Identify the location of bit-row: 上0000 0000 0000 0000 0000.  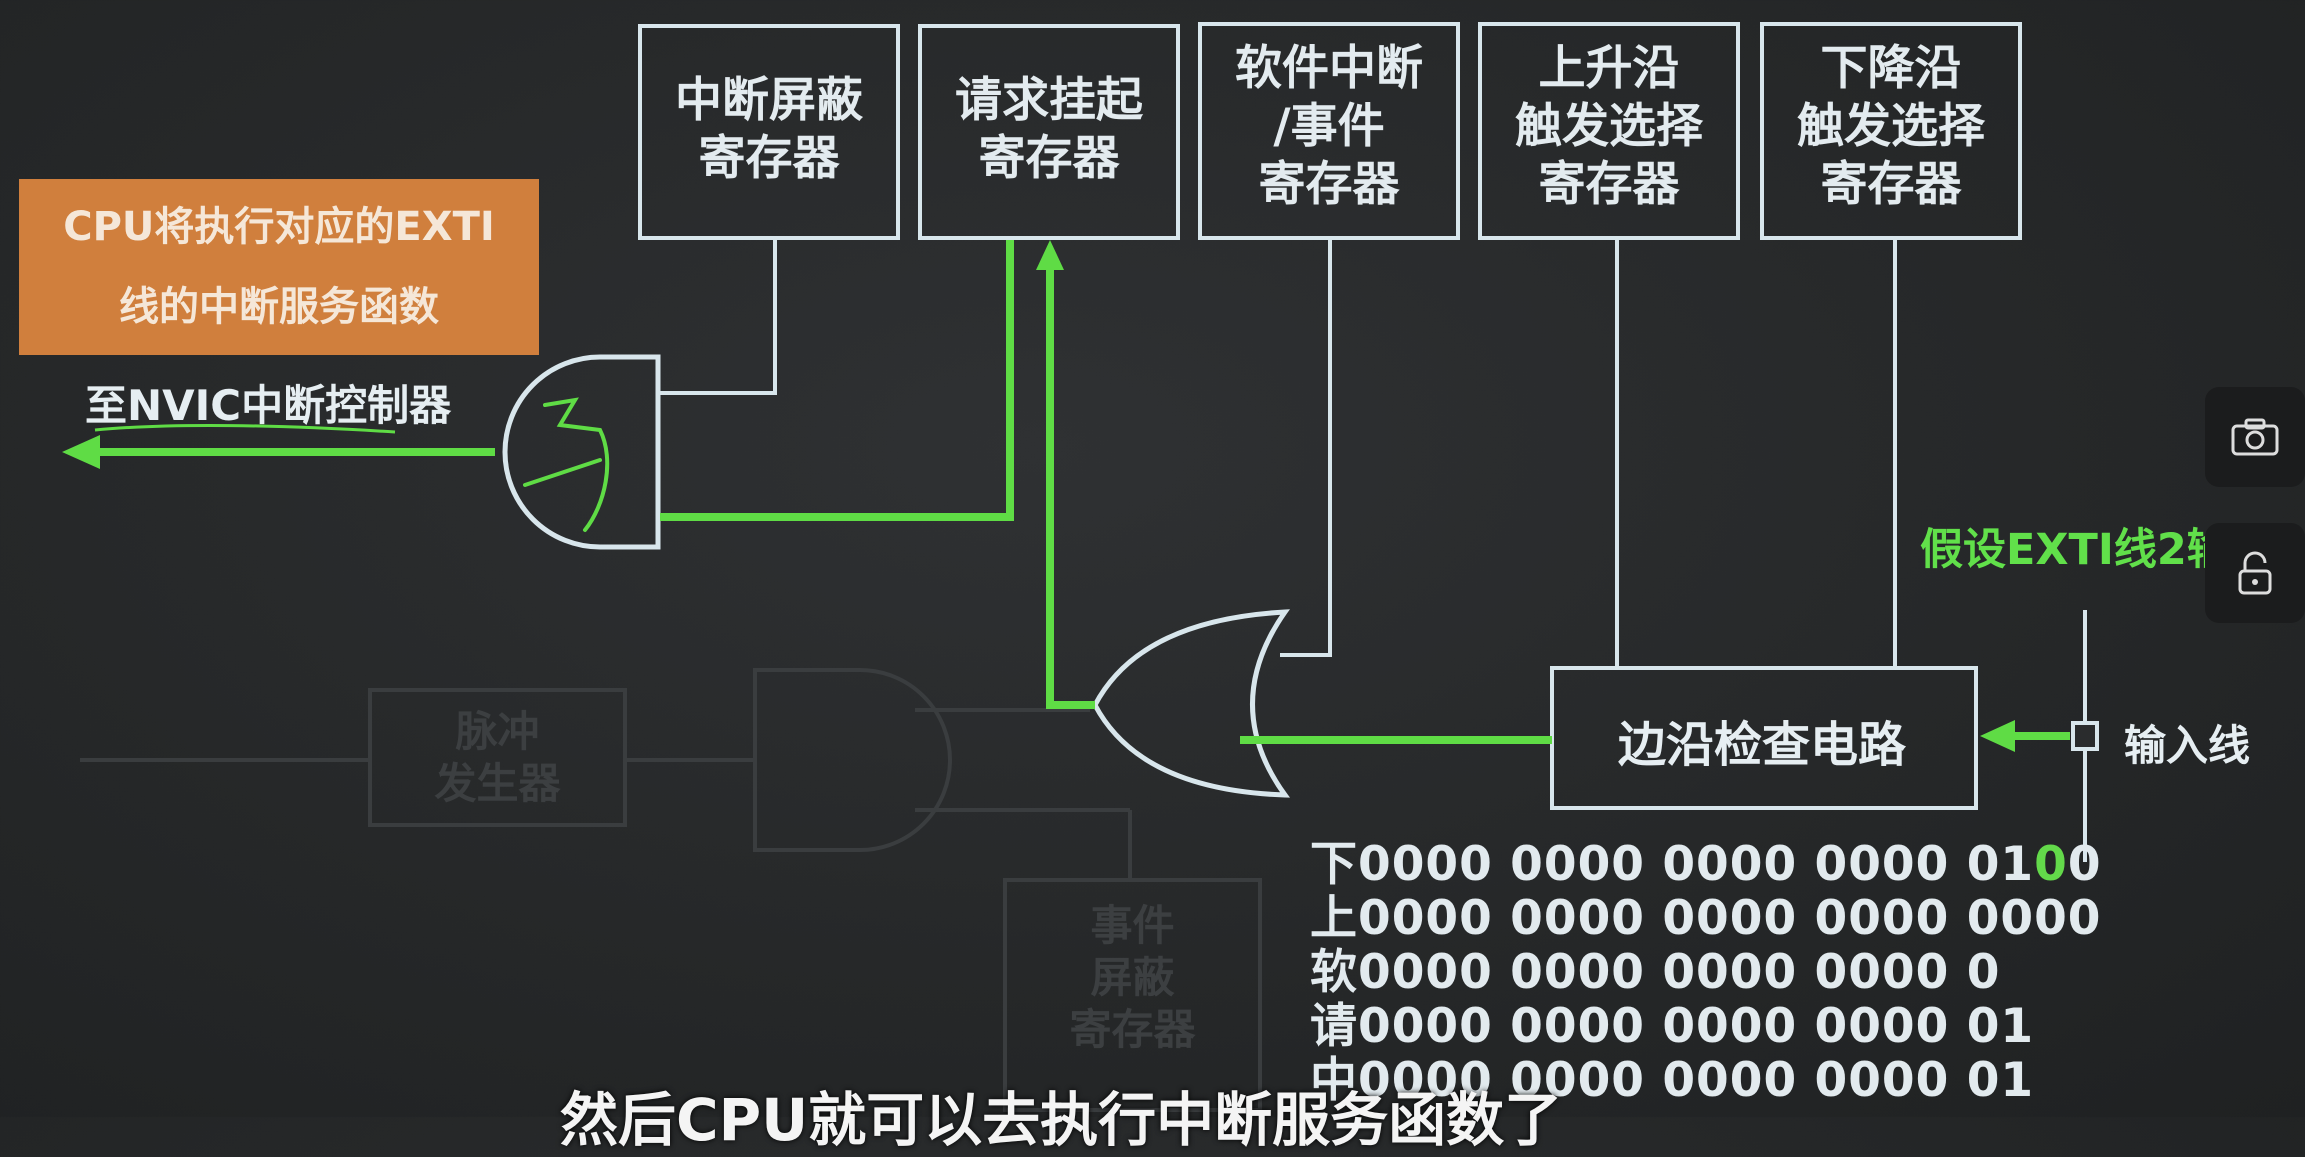
(1706, 919).